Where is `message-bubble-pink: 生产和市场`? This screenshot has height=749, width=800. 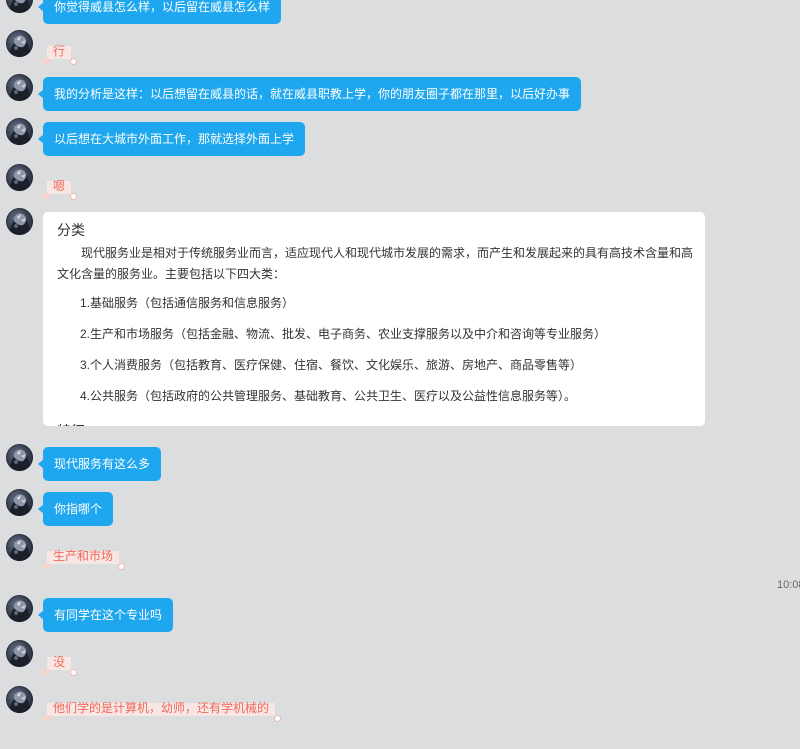 message-bubble-pink: 生产和市场 is located at coordinates (83, 557).